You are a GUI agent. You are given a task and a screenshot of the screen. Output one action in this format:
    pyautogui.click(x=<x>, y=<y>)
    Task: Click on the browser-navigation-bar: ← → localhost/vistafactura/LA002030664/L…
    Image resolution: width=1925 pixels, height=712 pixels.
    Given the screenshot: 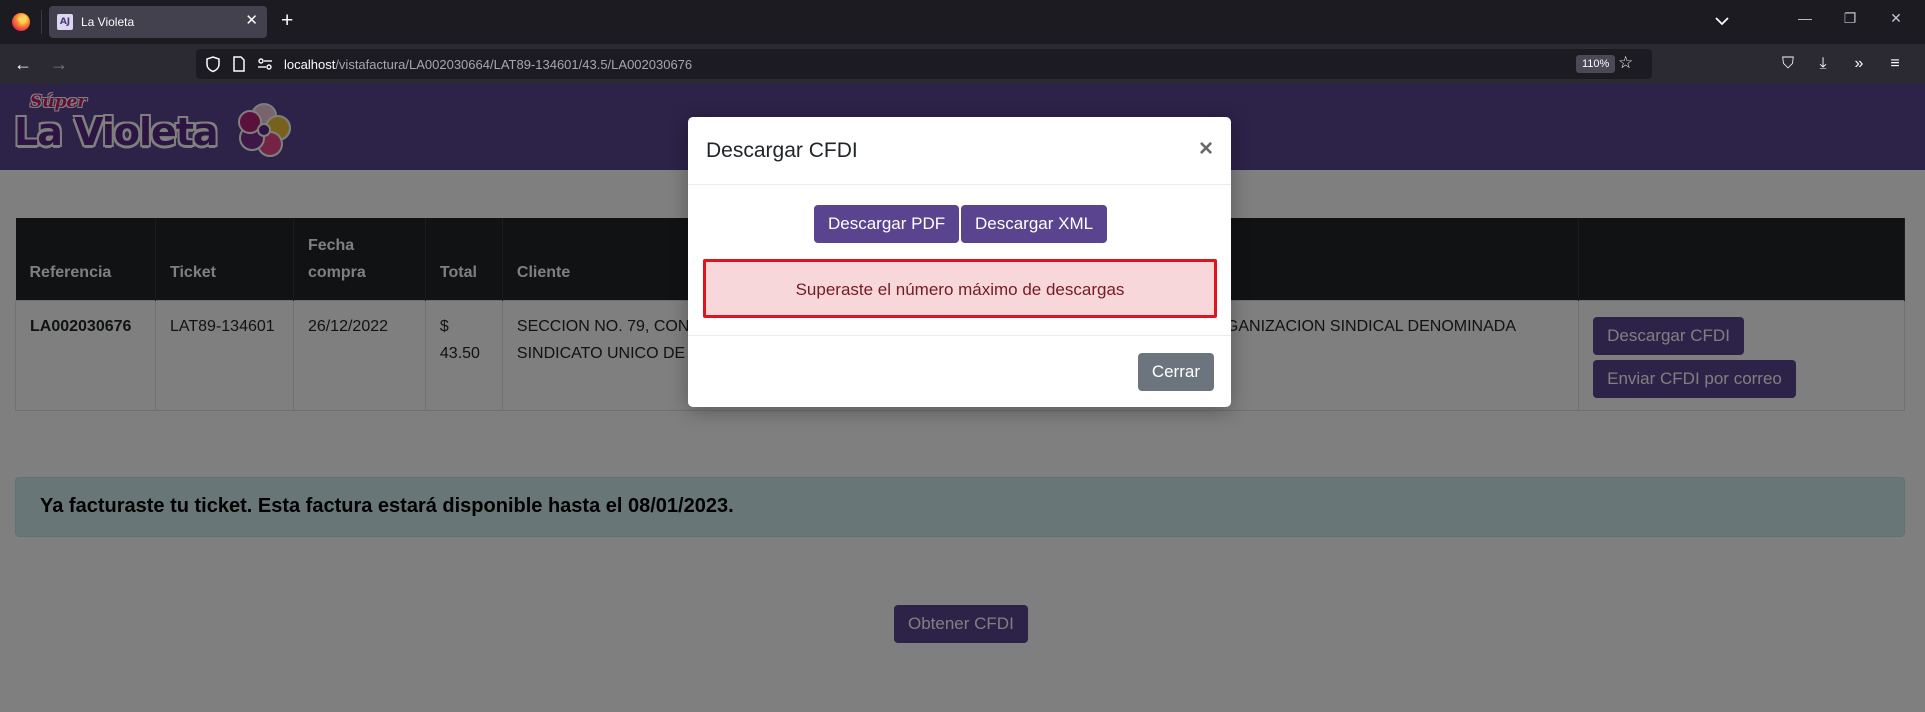 What is the action you would take?
    pyautogui.click(x=962, y=64)
    